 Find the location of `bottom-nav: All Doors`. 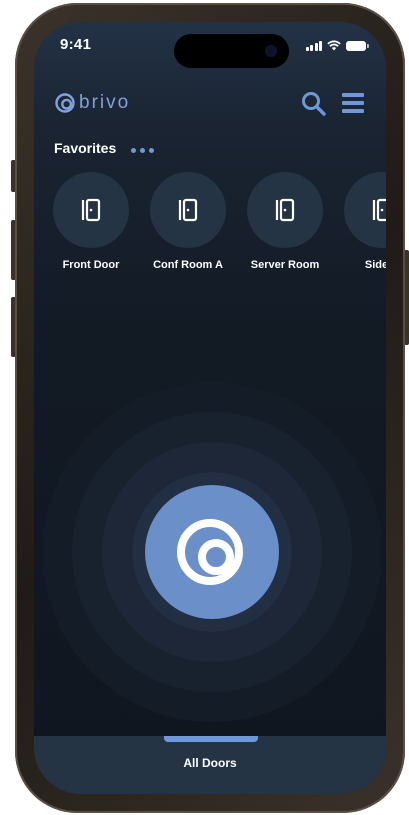

bottom-nav: All Doors is located at coordinates (210, 765).